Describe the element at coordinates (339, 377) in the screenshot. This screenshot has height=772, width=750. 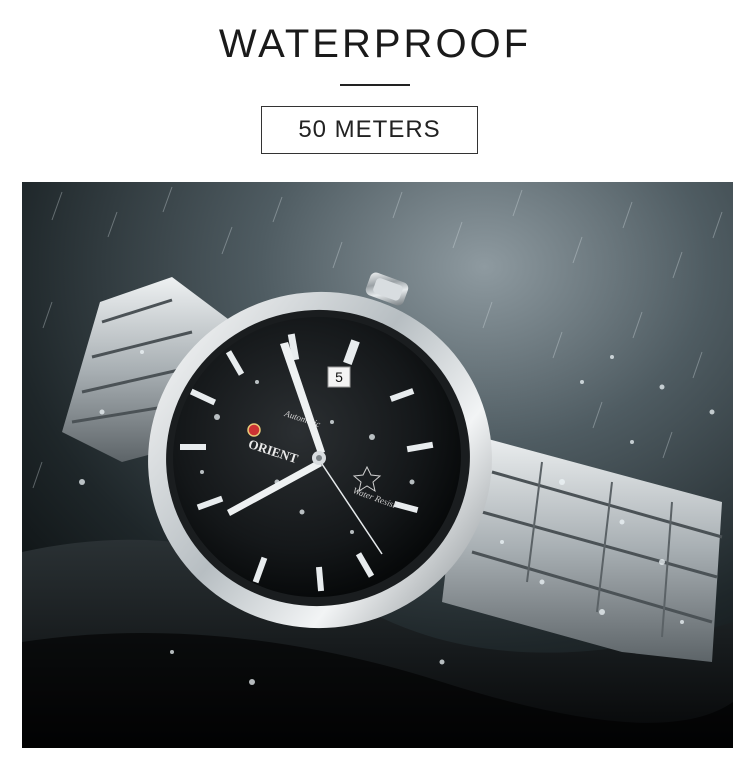
I see `date-window-text: 5` at that location.